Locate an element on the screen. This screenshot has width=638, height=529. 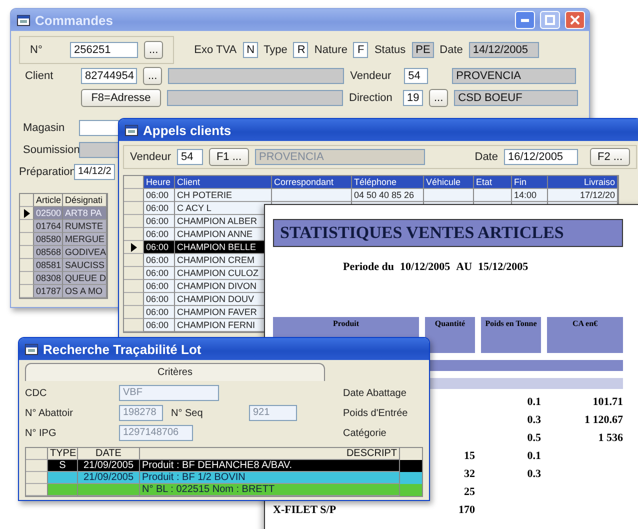
report-cell-text: 15 is located at coordinates (469, 456).